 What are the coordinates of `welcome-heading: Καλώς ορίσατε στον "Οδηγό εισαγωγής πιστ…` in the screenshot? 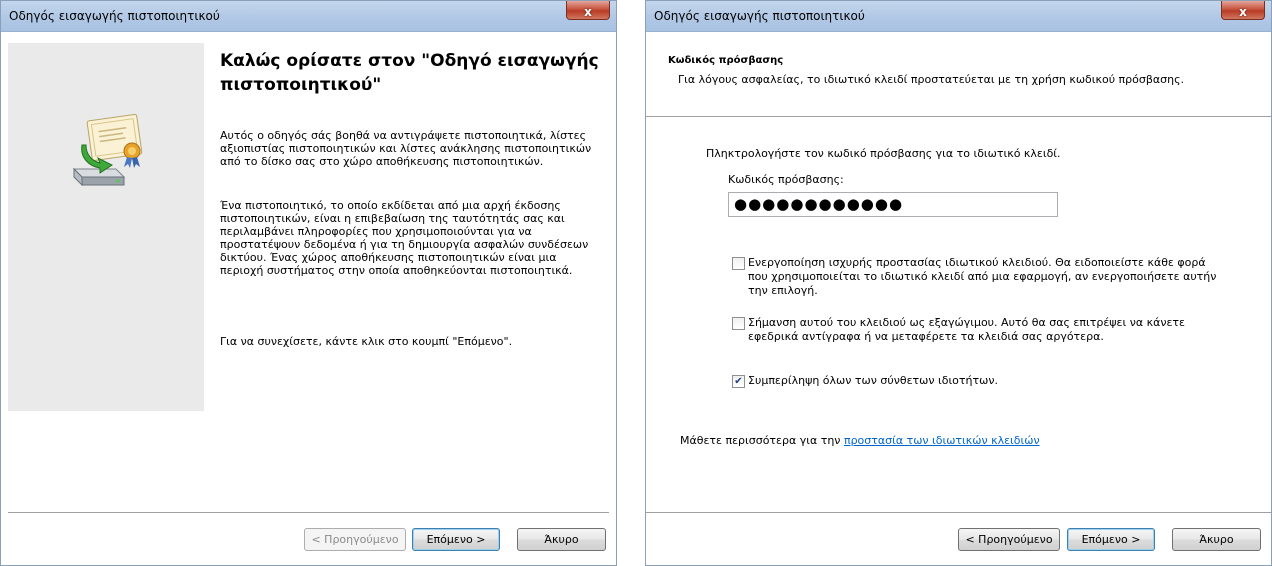 It's located at (409, 73).